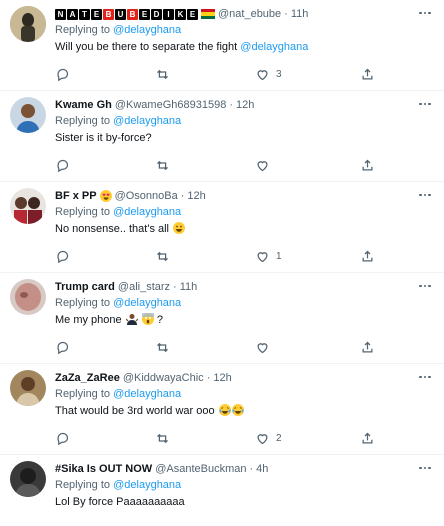  I want to click on tweet-text: No nonsense.. that's all, so click(244, 229).